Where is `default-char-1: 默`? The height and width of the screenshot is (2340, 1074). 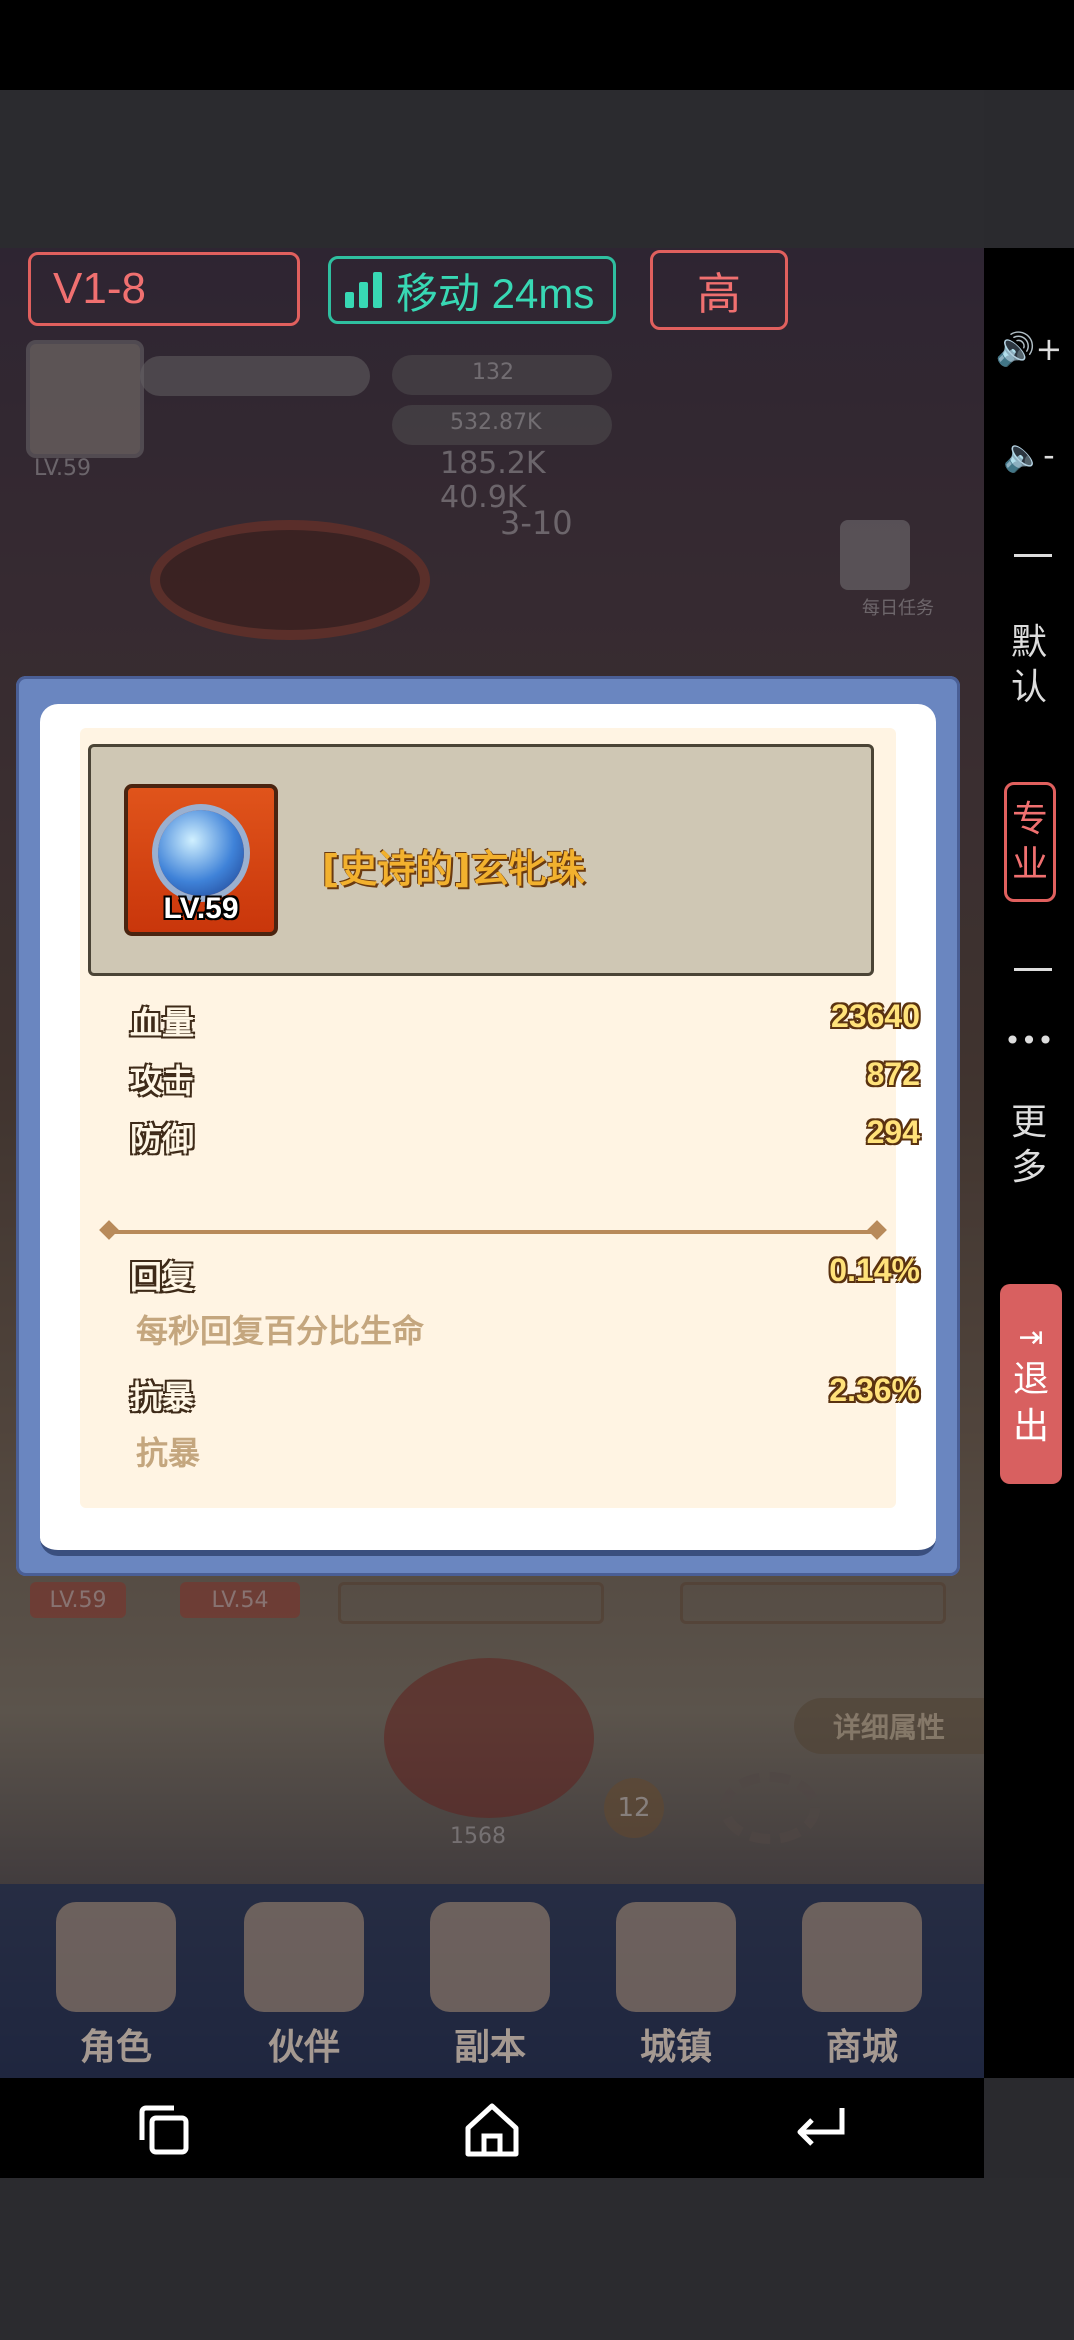 default-char-1: 默 is located at coordinates (1028, 642).